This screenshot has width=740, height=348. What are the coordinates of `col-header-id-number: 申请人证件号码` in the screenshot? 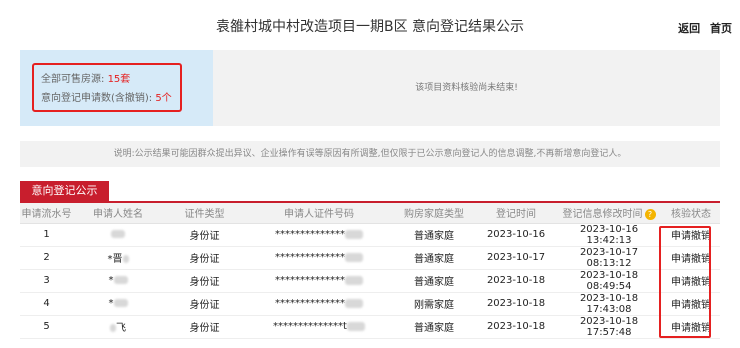 It's located at (319, 213).